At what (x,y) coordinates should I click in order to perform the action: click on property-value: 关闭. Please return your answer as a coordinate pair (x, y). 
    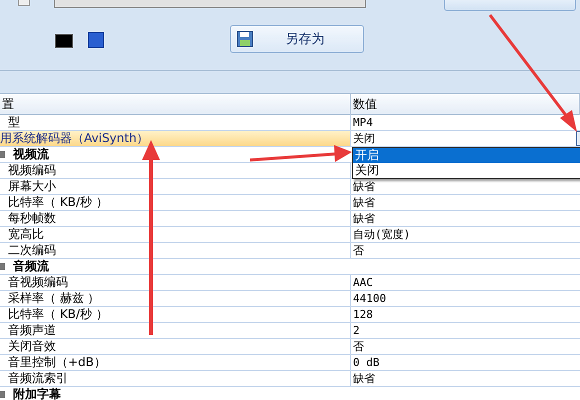
    Looking at the image, I should click on (465, 138).